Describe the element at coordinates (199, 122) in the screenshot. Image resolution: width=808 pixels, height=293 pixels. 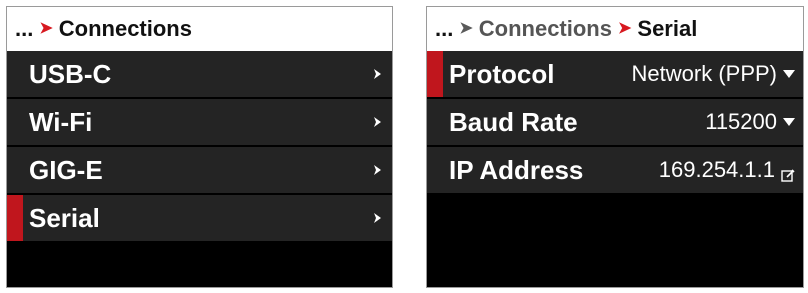
I see `menu-item-wi-fi: Wi-Fi` at that location.